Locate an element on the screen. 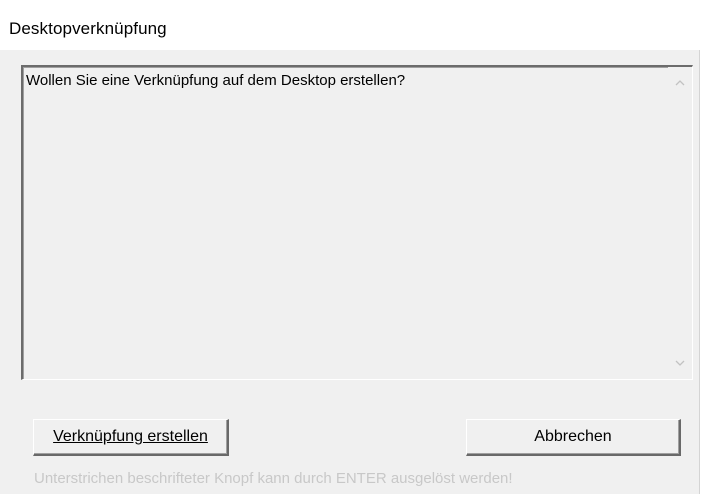 This screenshot has height=494, width=701. create-shortcut-label: Verknüpfung erstellen is located at coordinates (130, 436).